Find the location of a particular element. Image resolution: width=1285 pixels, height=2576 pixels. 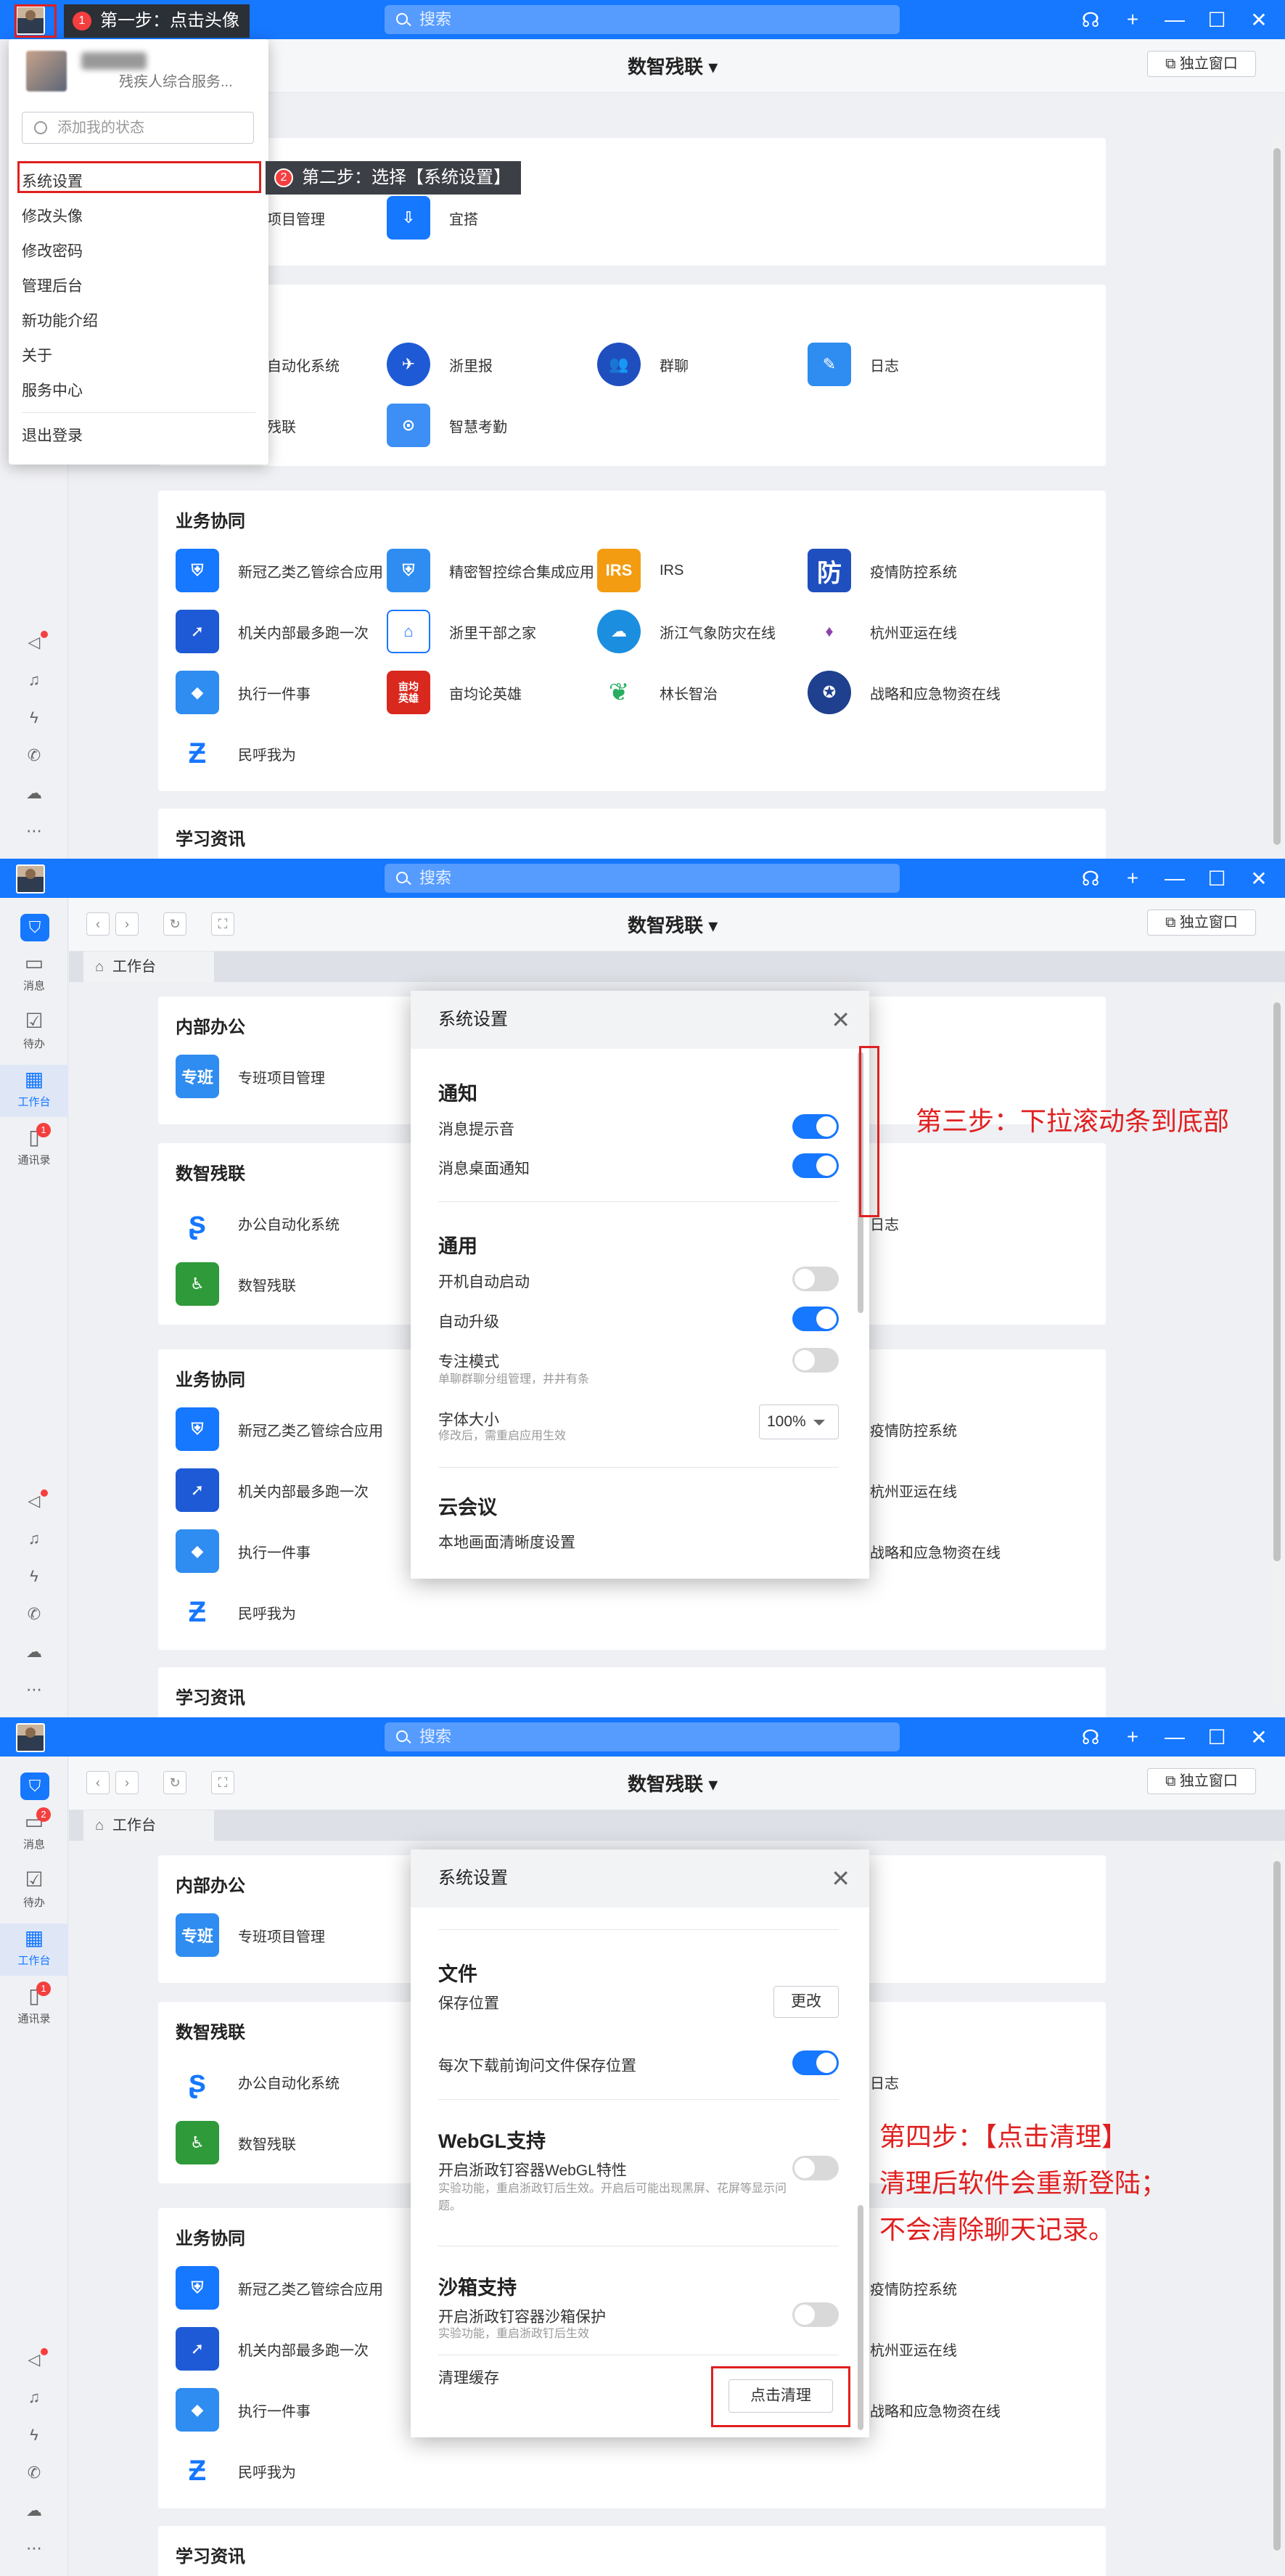

nav-messages: ▭ 消息 2 is located at coordinates (34, 1834).